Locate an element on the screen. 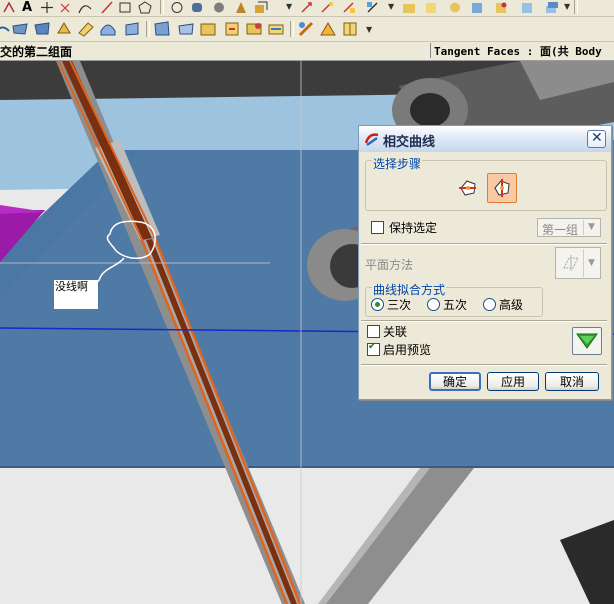 The width and height of the screenshot is (614, 604). dialog-titlebar: 相交曲线 ✕ is located at coordinates (485, 139).